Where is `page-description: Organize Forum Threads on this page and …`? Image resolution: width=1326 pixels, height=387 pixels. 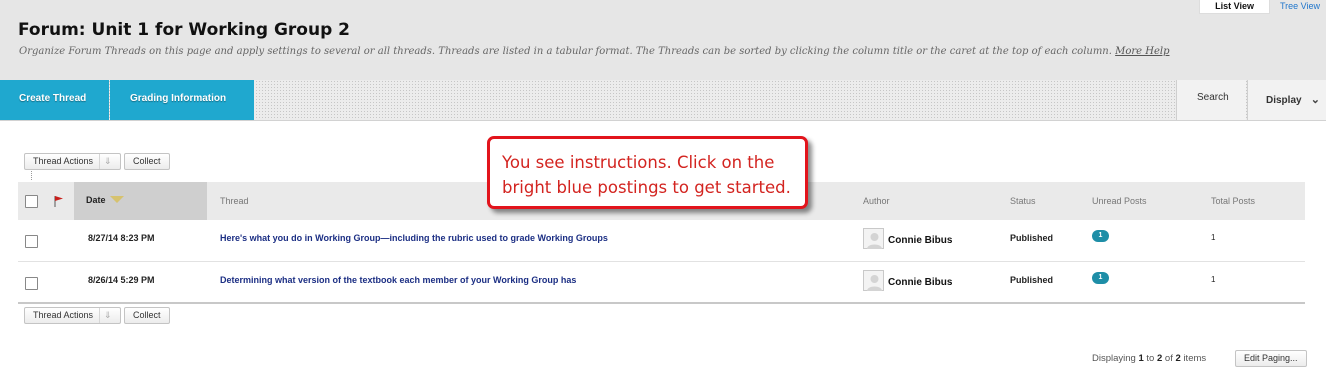
page-description: Organize Forum Threads on this page and … is located at coordinates (594, 51).